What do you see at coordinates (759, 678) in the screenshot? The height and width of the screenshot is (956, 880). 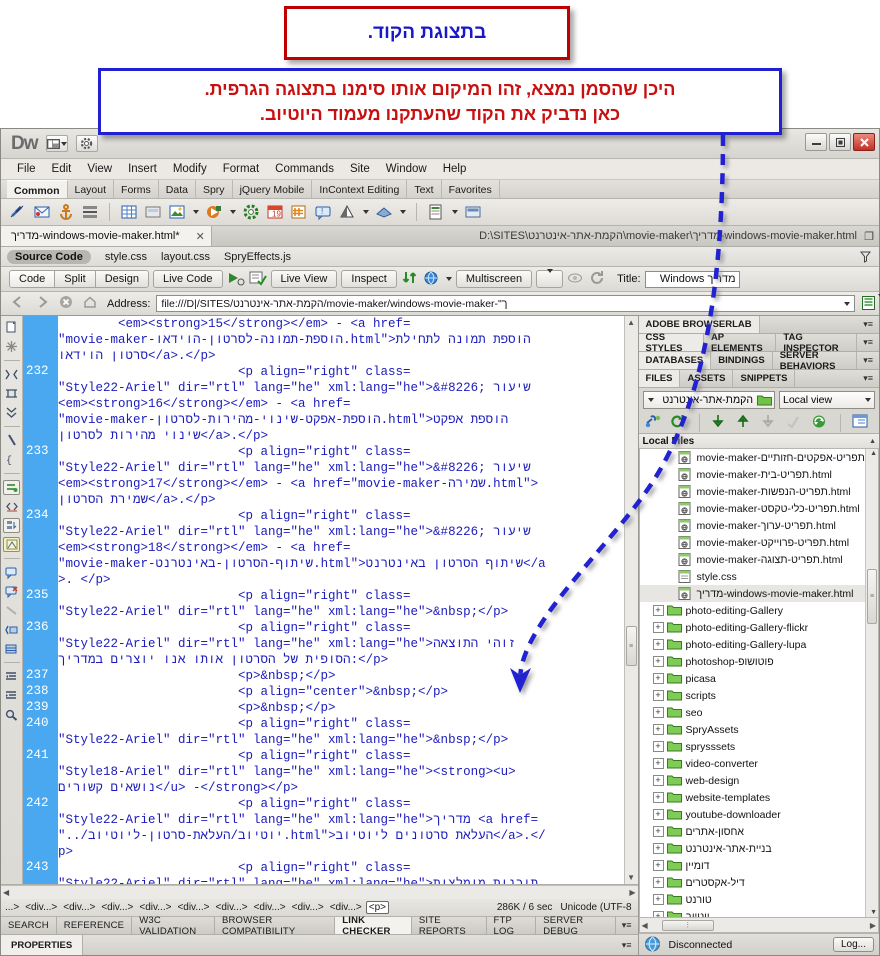 I see `folder-row: + picasa` at bounding box center [759, 678].